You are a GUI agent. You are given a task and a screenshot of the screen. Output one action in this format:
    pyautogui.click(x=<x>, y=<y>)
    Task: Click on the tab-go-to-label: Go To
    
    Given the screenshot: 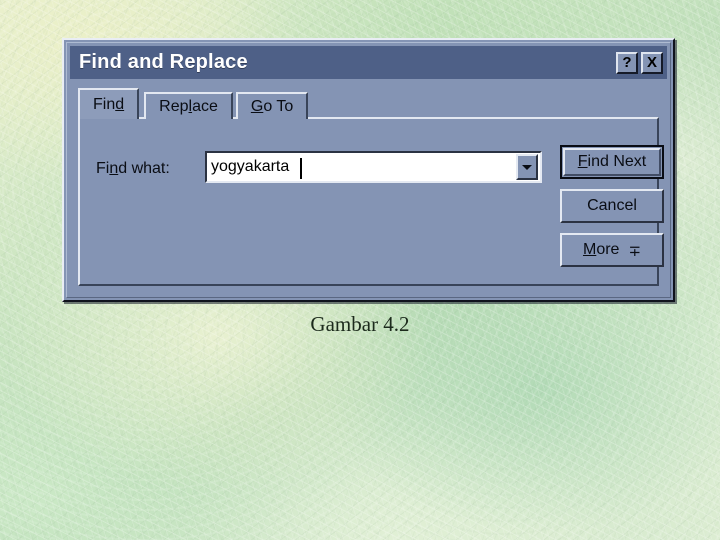 What is the action you would take?
    pyautogui.click(x=272, y=106)
    